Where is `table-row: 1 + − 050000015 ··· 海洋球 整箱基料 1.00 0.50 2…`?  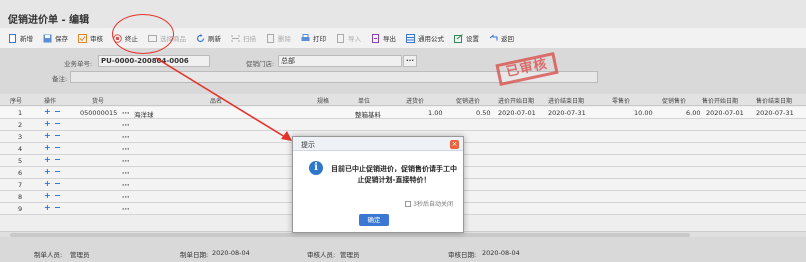
table-row: 1 + − 050000015 ··· 海洋球 整箱基料 1.00 0.50 2… is located at coordinates (403, 113).